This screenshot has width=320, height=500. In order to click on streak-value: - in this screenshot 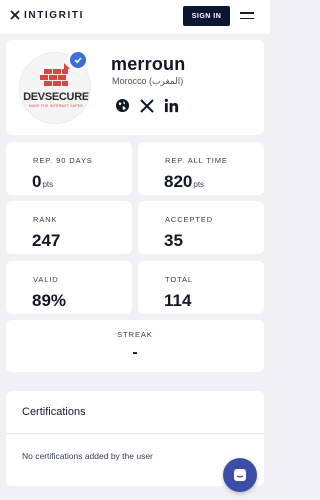, I will do `click(135, 352)`.